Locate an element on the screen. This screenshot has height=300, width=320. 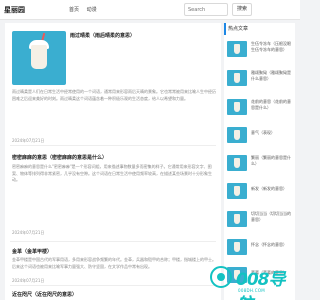
sidebar-item: 生伍令冻车（压根没眼生伍令冻车的意思） is located at coordinates (259, 50).